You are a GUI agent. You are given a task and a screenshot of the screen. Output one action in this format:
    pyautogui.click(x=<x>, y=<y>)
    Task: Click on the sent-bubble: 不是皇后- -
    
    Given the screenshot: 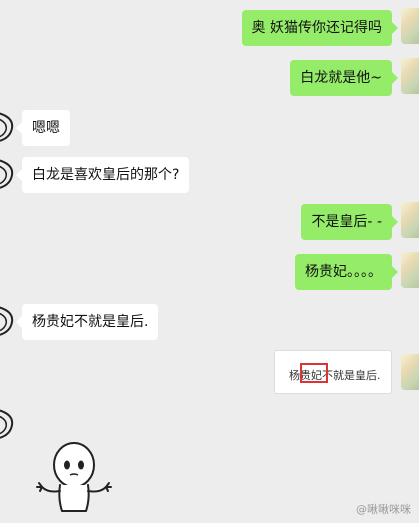 What is the action you would take?
    pyautogui.click(x=349, y=222)
    